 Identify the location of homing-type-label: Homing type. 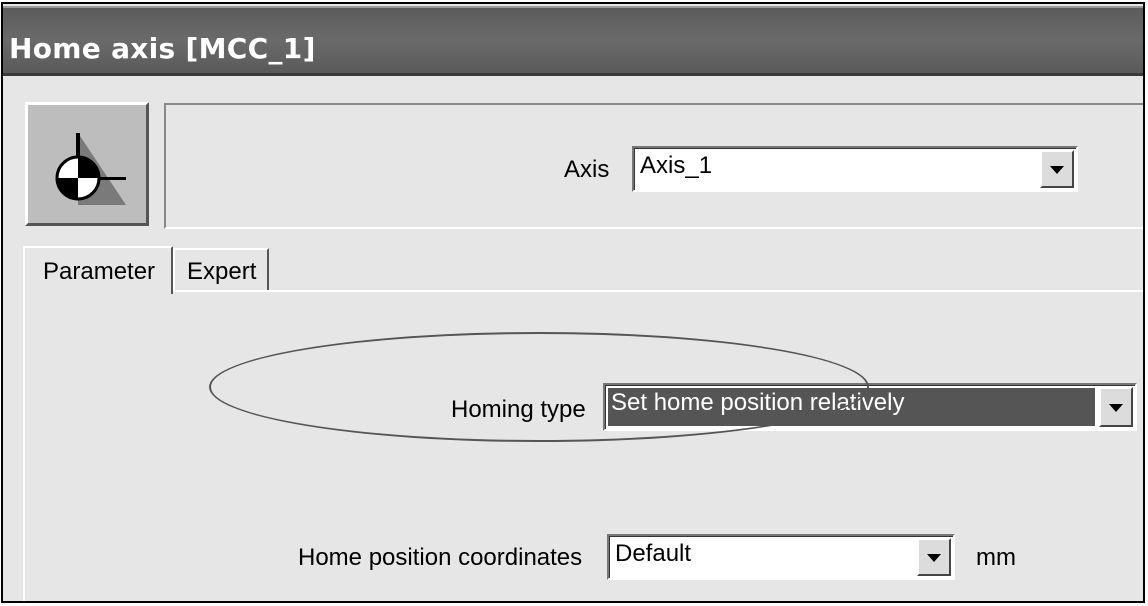
(518, 409).